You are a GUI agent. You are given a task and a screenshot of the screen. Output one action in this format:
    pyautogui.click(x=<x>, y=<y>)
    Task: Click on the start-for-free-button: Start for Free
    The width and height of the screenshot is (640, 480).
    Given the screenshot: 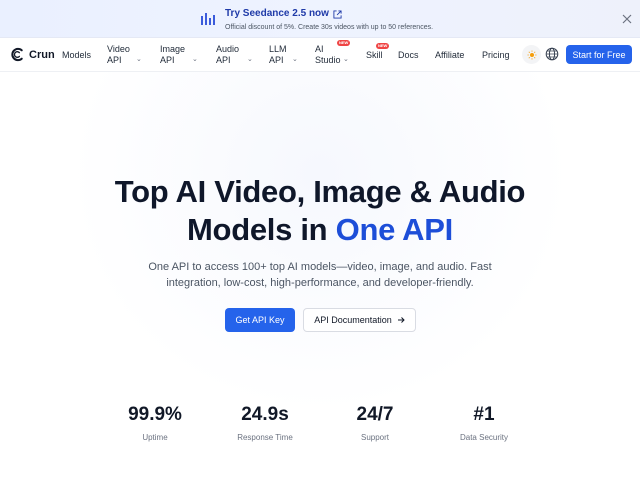 What is the action you would take?
    pyautogui.click(x=599, y=54)
    